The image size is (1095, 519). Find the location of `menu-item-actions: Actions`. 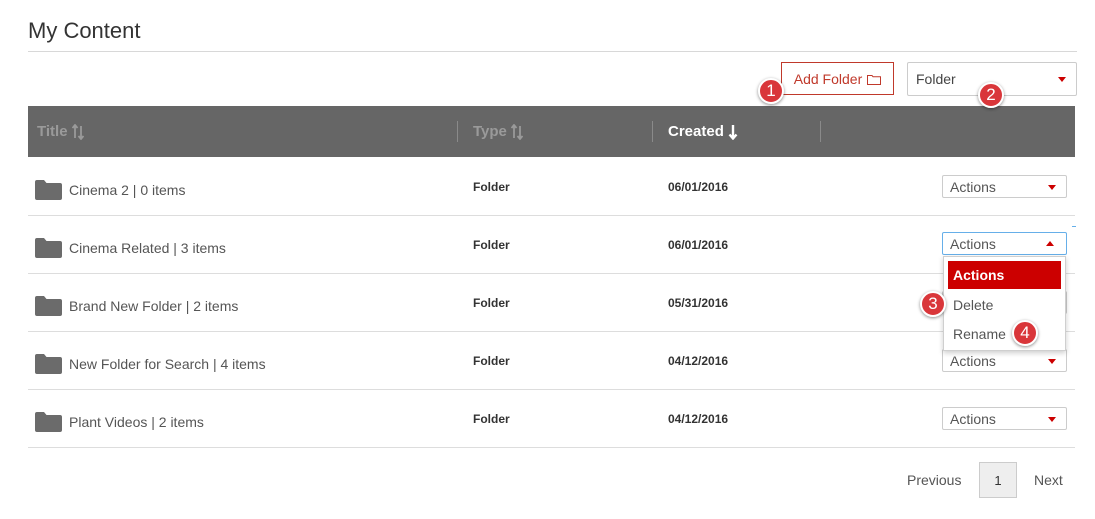

menu-item-actions: Actions is located at coordinates (1004, 275).